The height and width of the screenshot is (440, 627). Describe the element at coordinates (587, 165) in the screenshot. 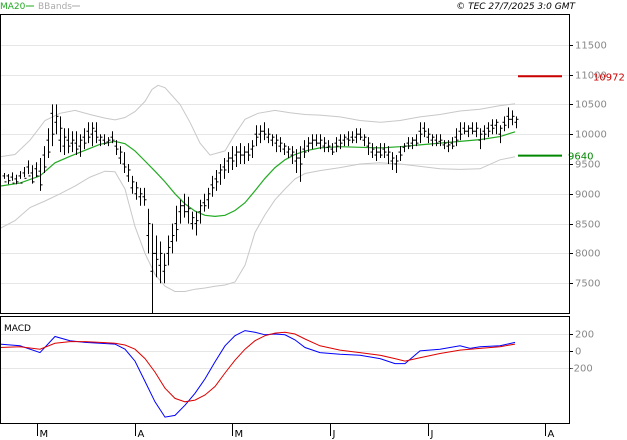

I see `y-tick-label: 9500` at that location.